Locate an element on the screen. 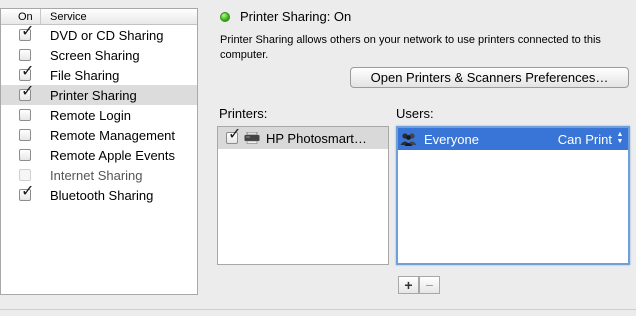 The width and height of the screenshot is (636, 316). status-title: Printer Sharing: On is located at coordinates (296, 16).